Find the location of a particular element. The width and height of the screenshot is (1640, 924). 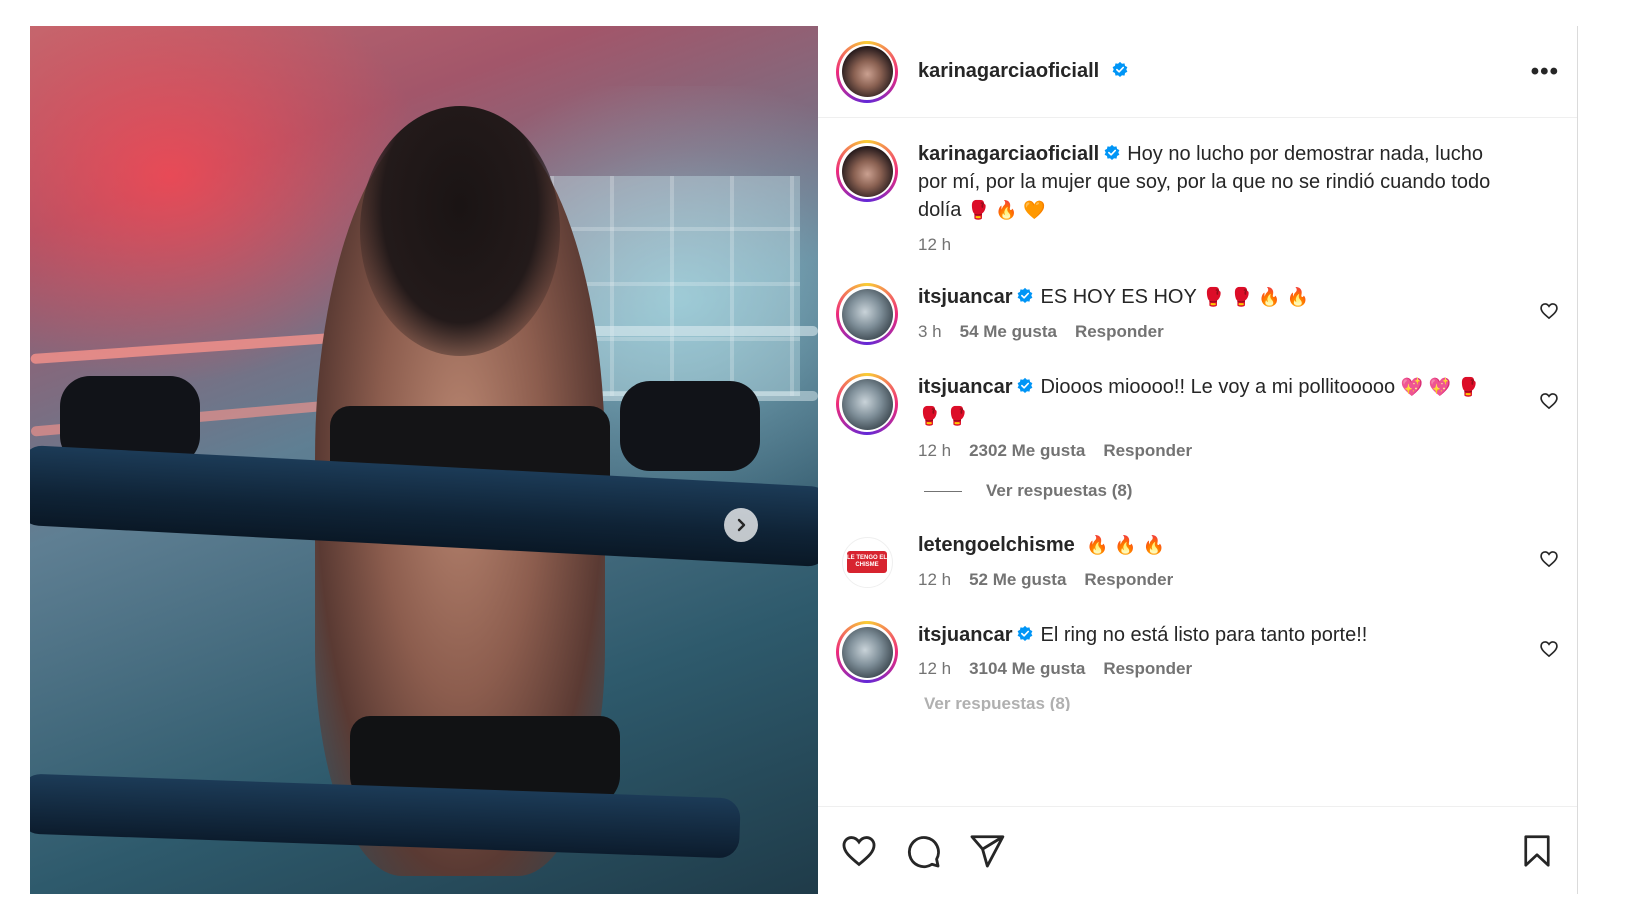

comment-button is located at coordinates (923, 851).